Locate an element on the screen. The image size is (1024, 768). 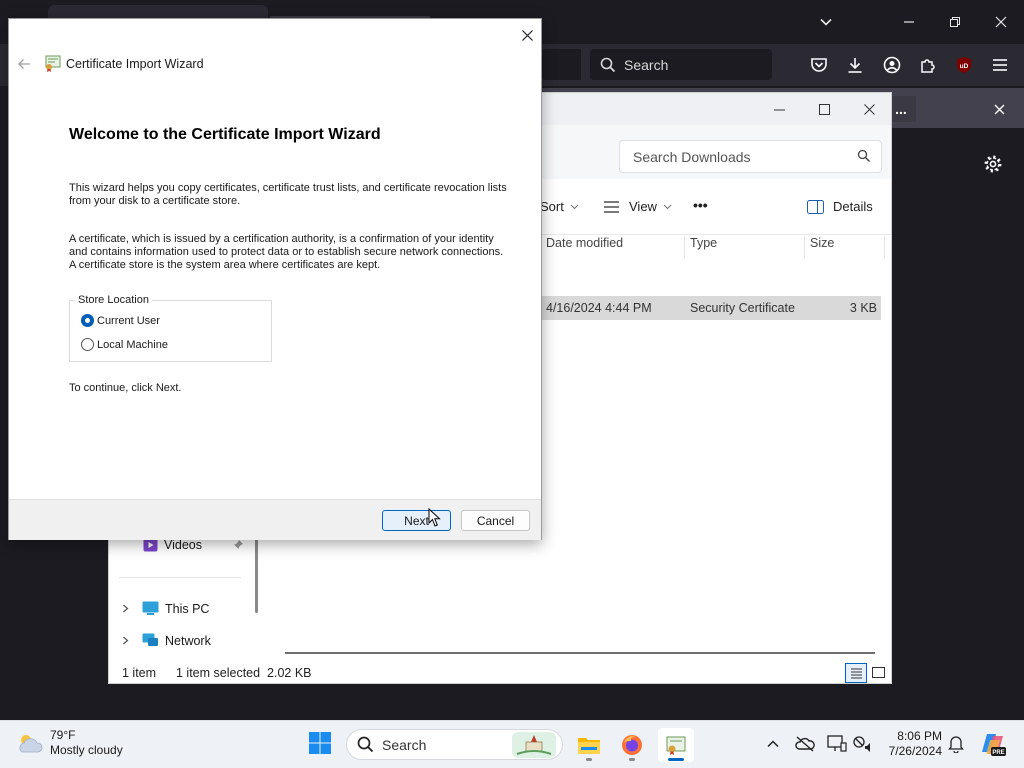
extensions-button is located at coordinates (928, 65).